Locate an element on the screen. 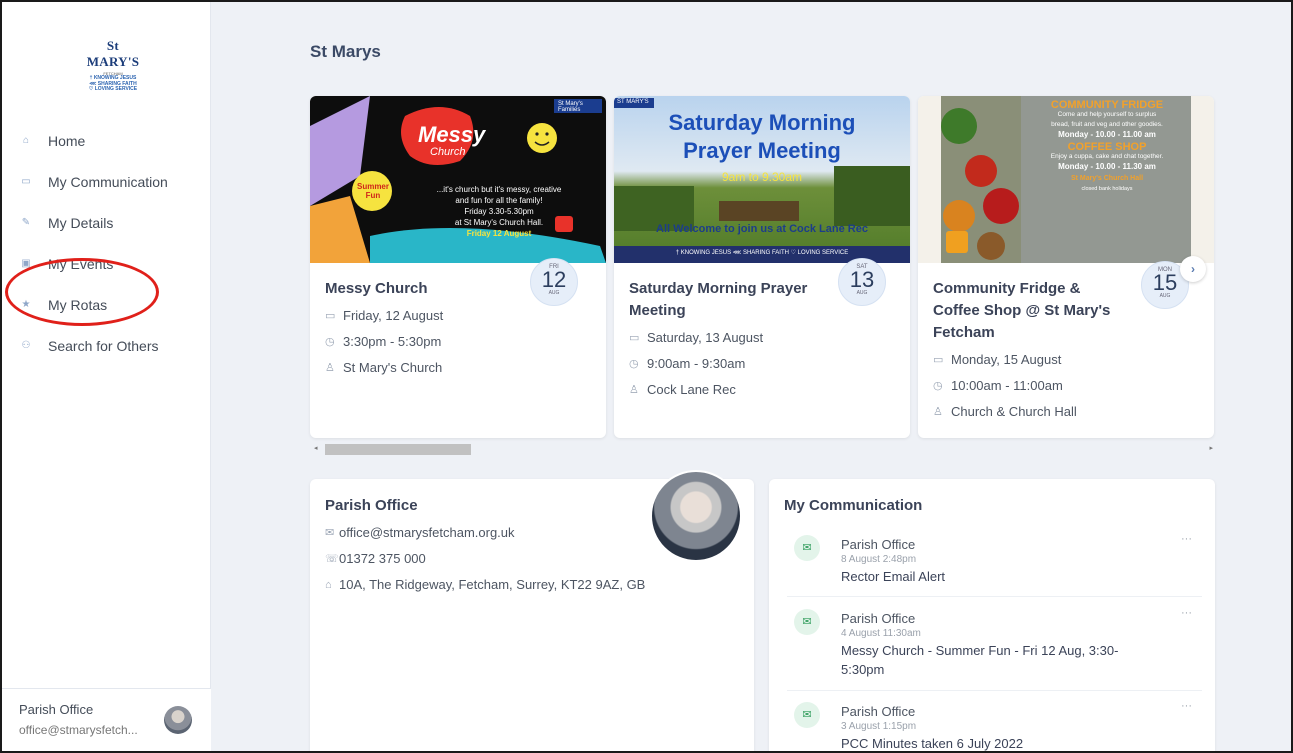 This screenshot has height=753, width=1293. event-date-text: Monday, 15 August is located at coordinates (1006, 359).